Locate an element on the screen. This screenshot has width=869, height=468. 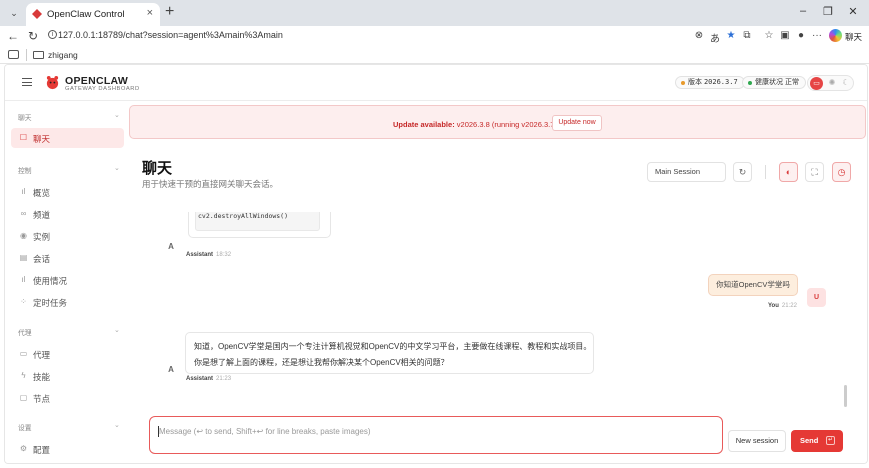
sidebar-item-overview: ıl 概览 is located at coordinates (67, 192).